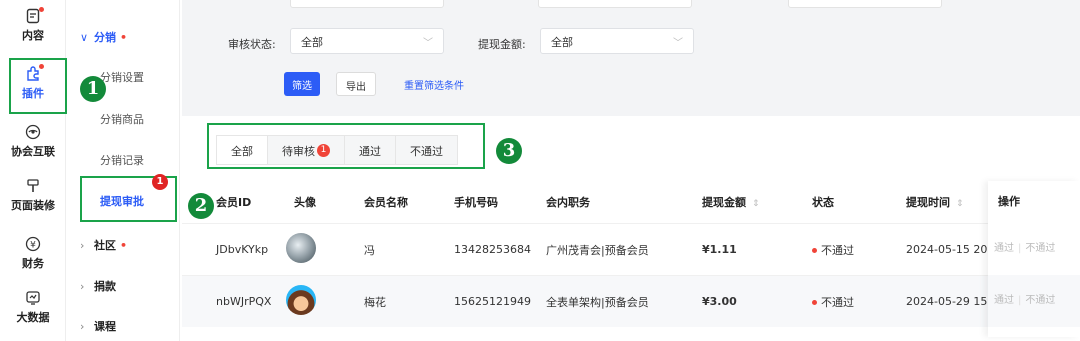  What do you see at coordinates (93, 89) in the screenshot?
I see `annotation-number-1: 1` at bounding box center [93, 89].